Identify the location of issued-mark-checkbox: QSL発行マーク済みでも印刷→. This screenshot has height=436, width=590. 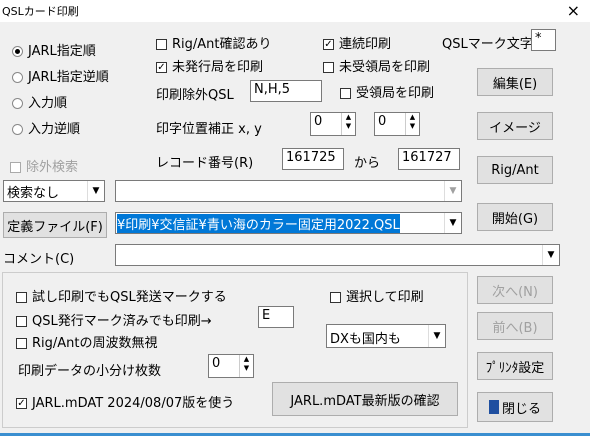
(114, 319).